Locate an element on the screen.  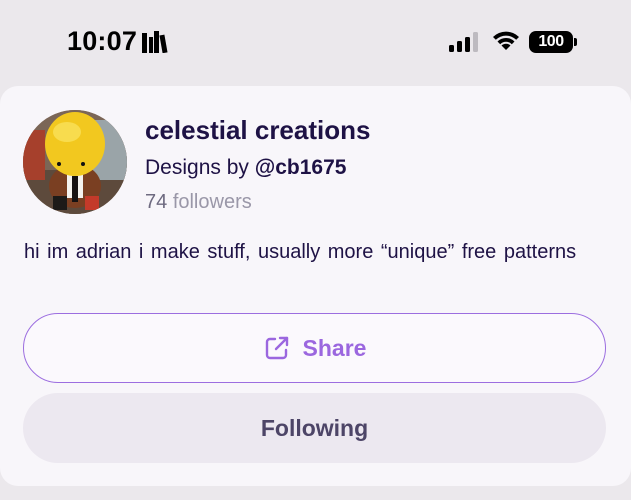
wifi-icon is located at coordinates (506, 40).